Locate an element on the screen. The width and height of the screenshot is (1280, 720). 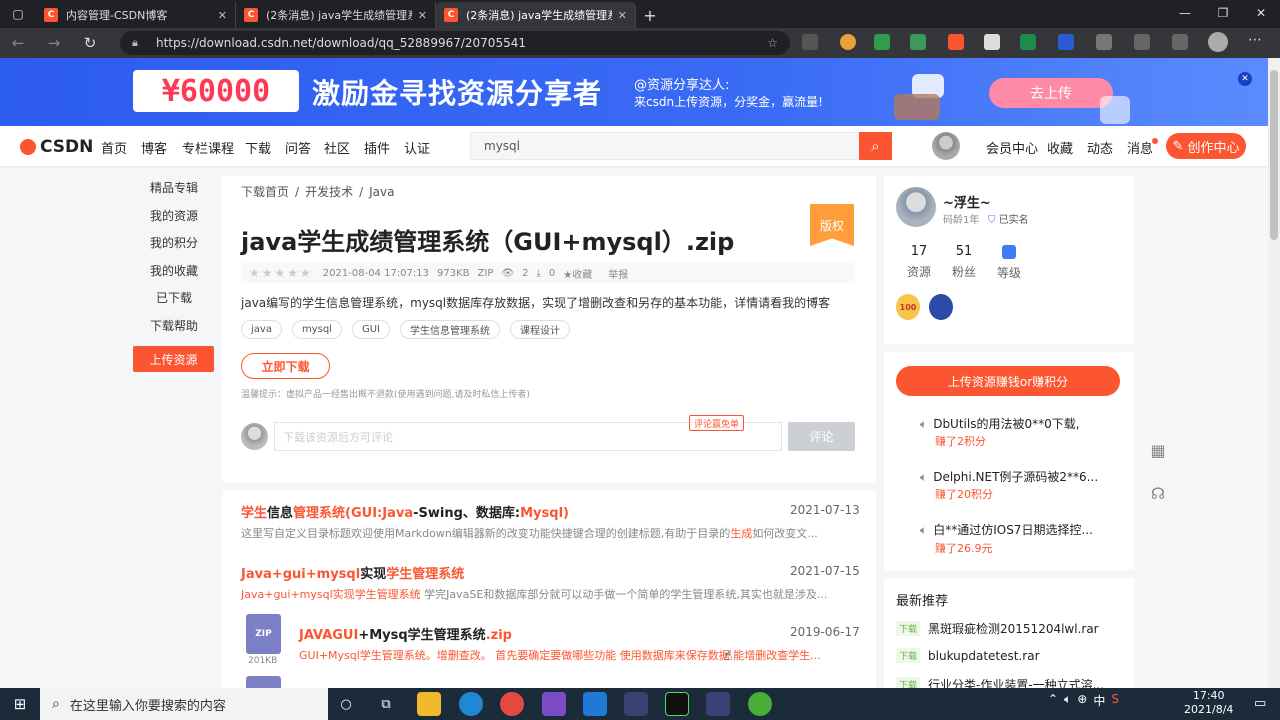
pycharm-icon is located at coordinates (677, 704).